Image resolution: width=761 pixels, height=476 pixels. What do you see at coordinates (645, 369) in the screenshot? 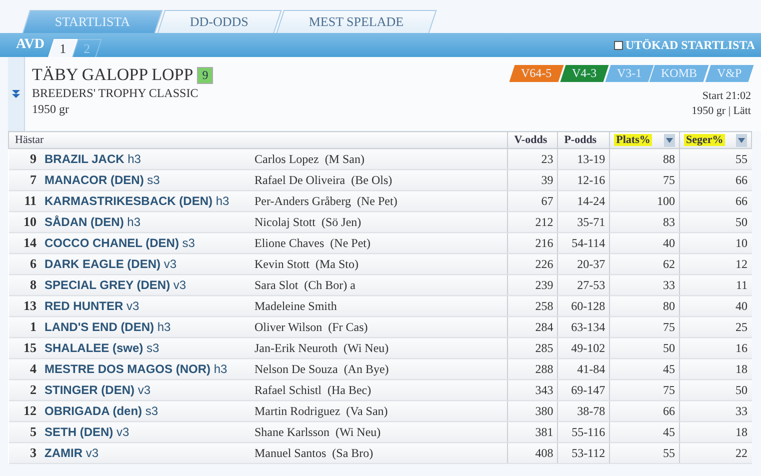
I see `table-cell: 45` at bounding box center [645, 369].